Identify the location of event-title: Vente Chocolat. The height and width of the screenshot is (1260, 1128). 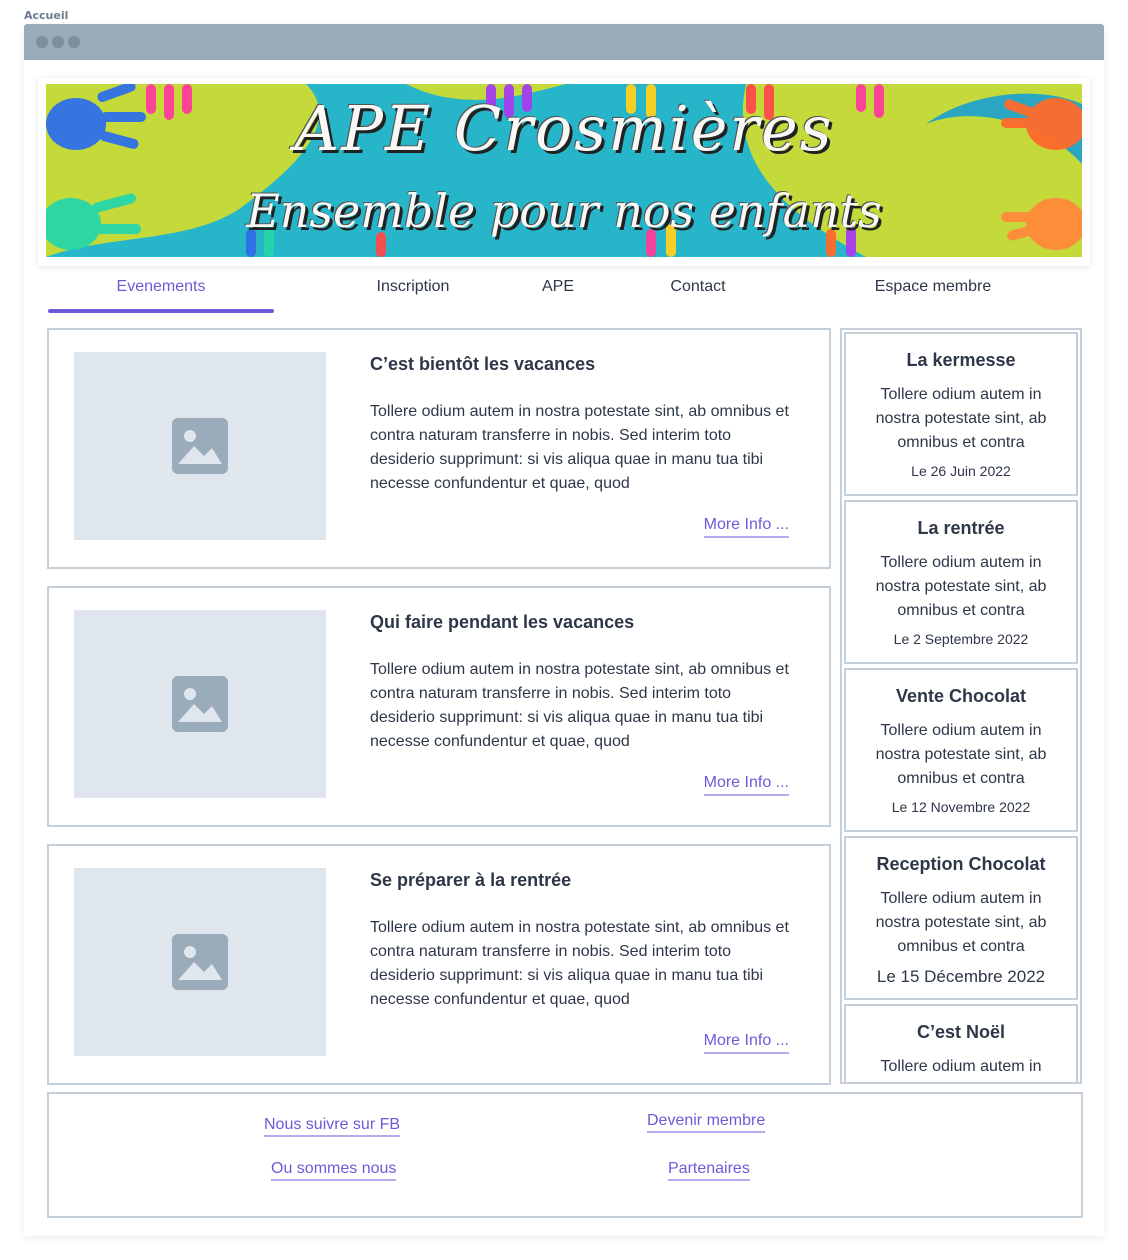
(961, 696).